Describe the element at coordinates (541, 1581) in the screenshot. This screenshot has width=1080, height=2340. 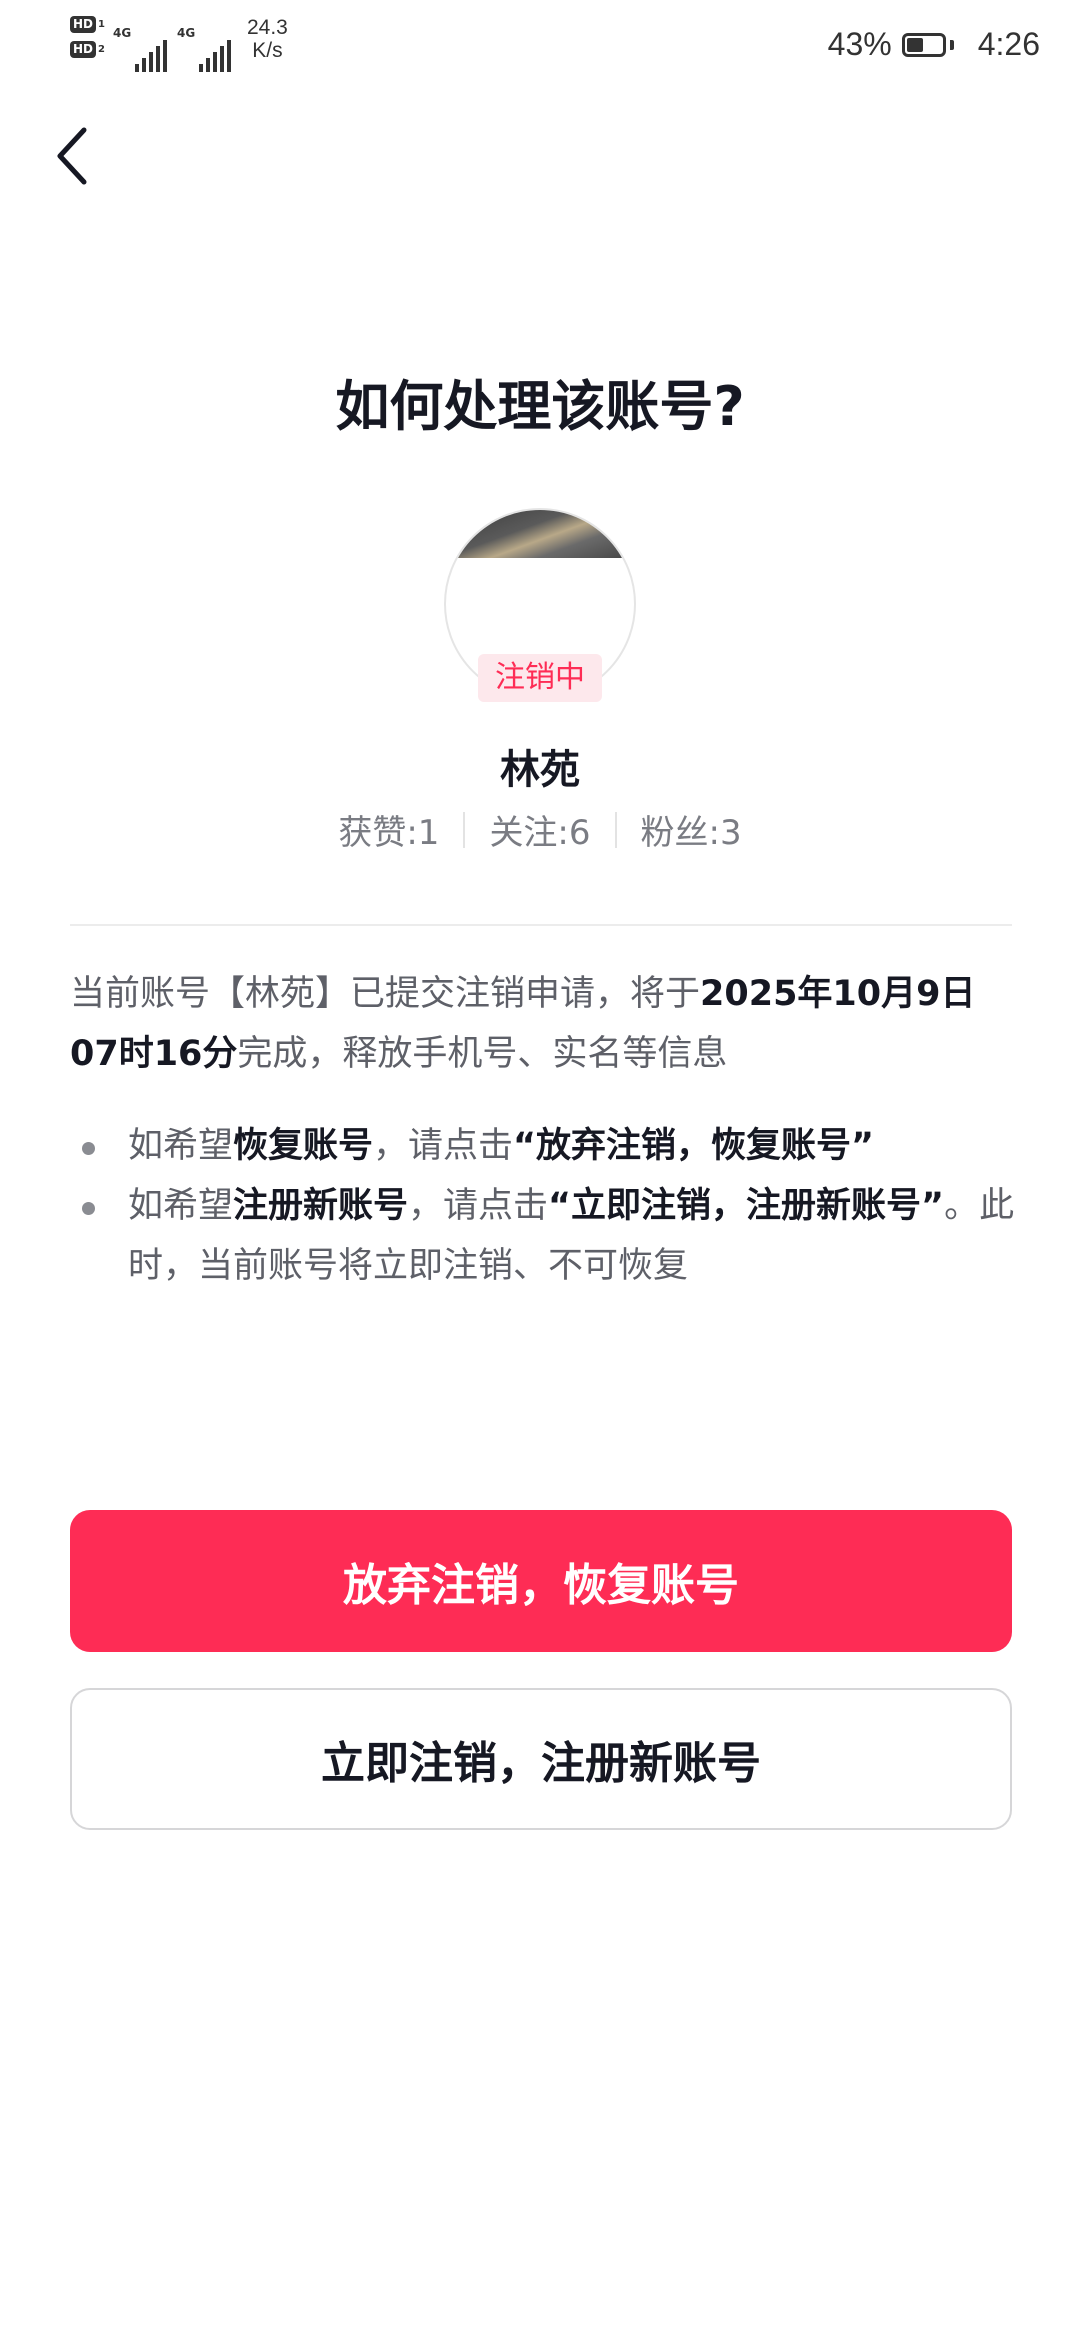
I see `restore-account-button: 放弃注销，恢复账号` at that location.